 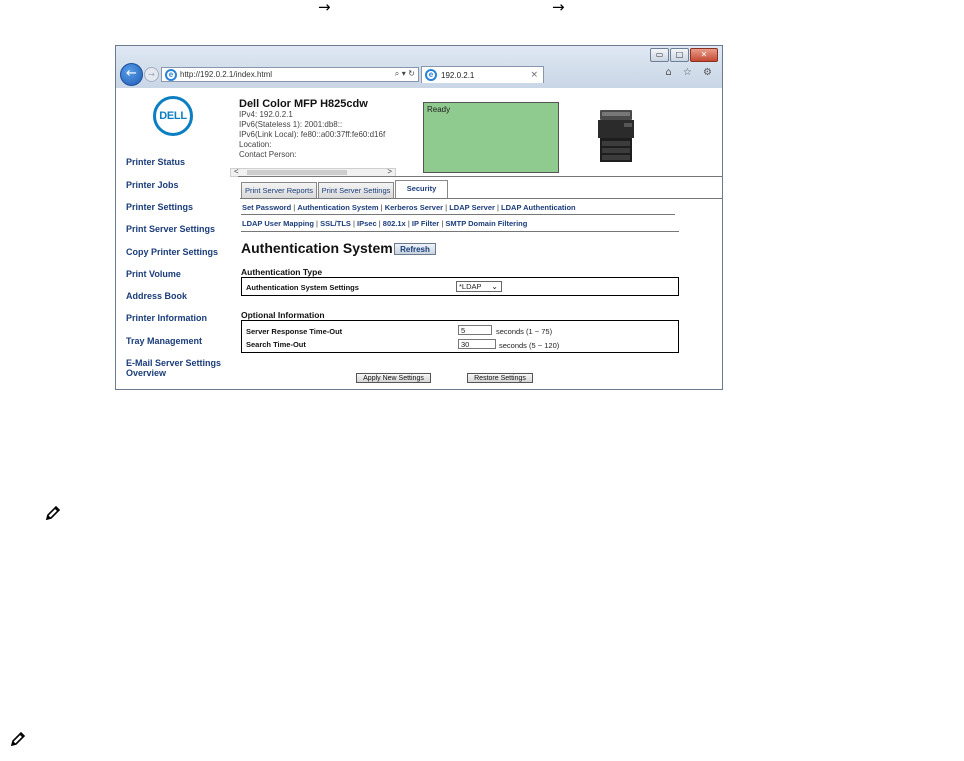 I want to click on minimize-icon: ▭, so click(x=659, y=55).